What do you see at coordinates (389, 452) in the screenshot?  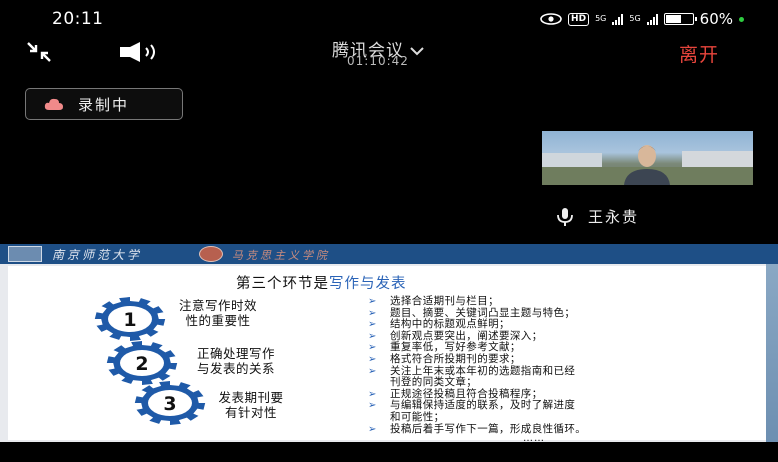 I see `bottom-bar` at bounding box center [389, 452].